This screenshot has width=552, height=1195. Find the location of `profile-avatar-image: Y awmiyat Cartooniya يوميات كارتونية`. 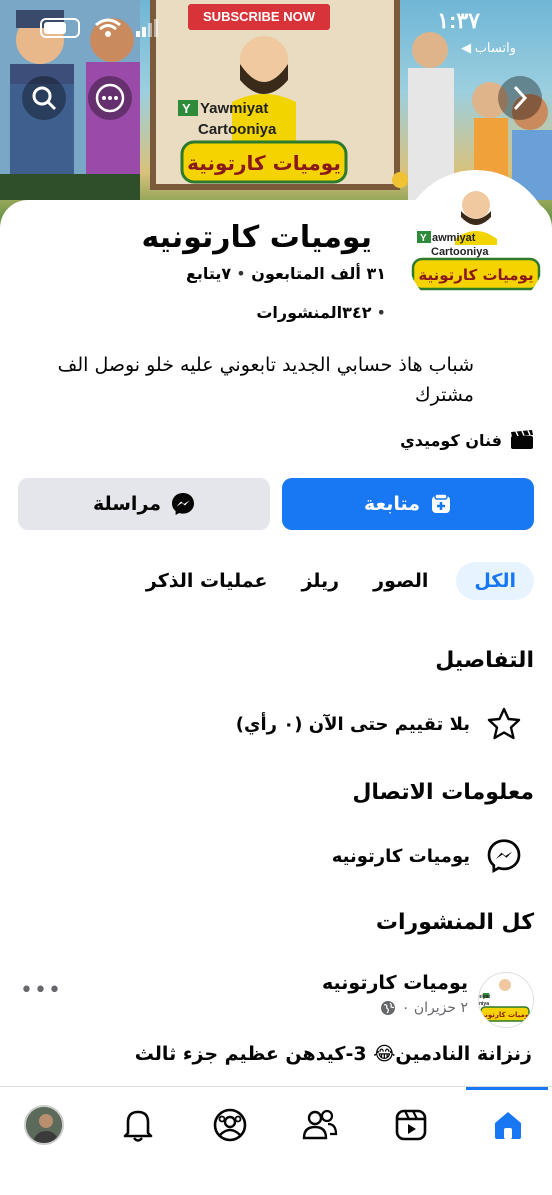

profile-avatar-image: Y awmiyat Cartooniya يوميات كارتونية is located at coordinates (476, 246).